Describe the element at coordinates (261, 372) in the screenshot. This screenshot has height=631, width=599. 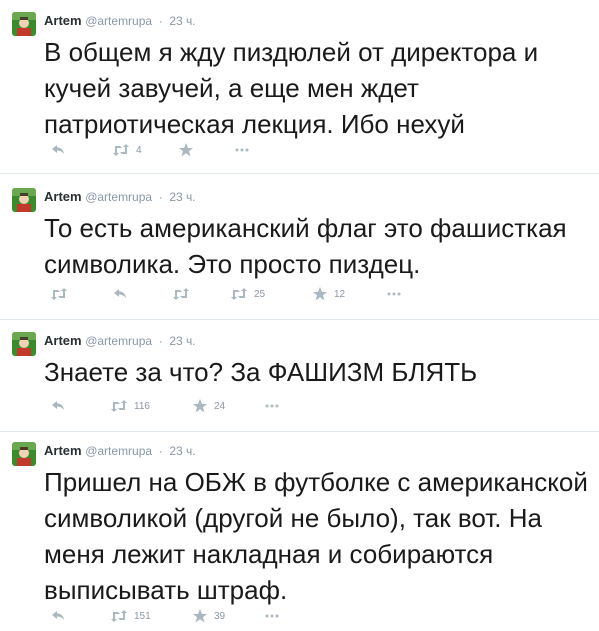
I see `tweet-text: Знаете за что? За ФАШИЗМ БЛЯТЬ` at that location.